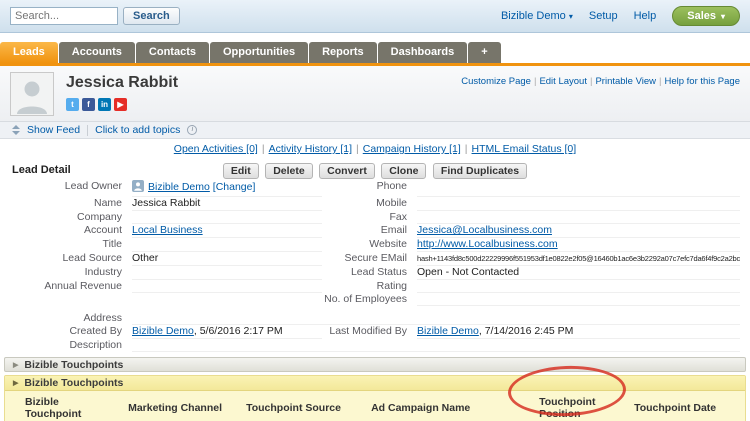  Describe the element at coordinates (99, 217) in the screenshot. I see `field-label-company: Company` at that location.